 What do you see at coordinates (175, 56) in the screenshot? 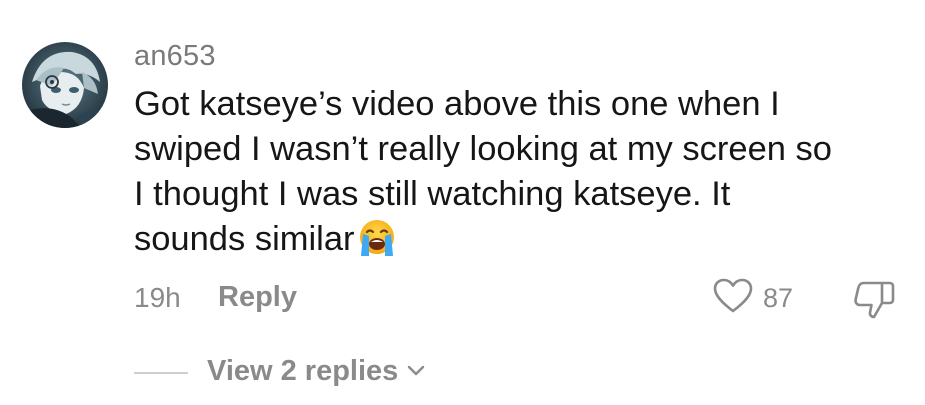
I see `comment-username: an653` at bounding box center [175, 56].